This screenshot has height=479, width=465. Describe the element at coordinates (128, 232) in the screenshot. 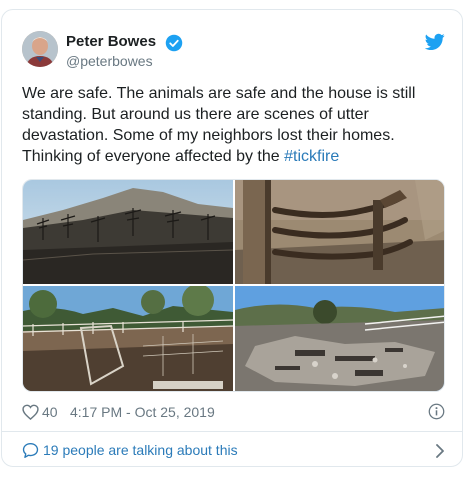

I see `photo-burnt-hillside` at that location.